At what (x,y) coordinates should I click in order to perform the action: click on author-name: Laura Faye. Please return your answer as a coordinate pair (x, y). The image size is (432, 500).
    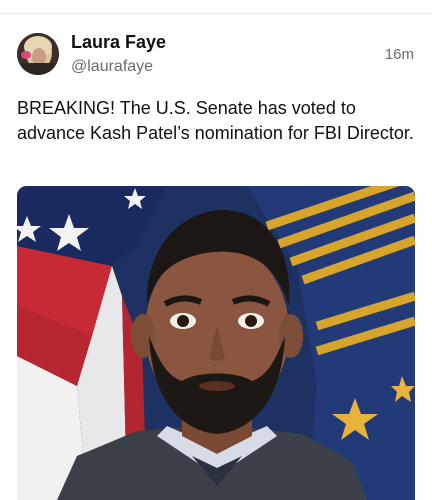
    Looking at the image, I should click on (118, 42).